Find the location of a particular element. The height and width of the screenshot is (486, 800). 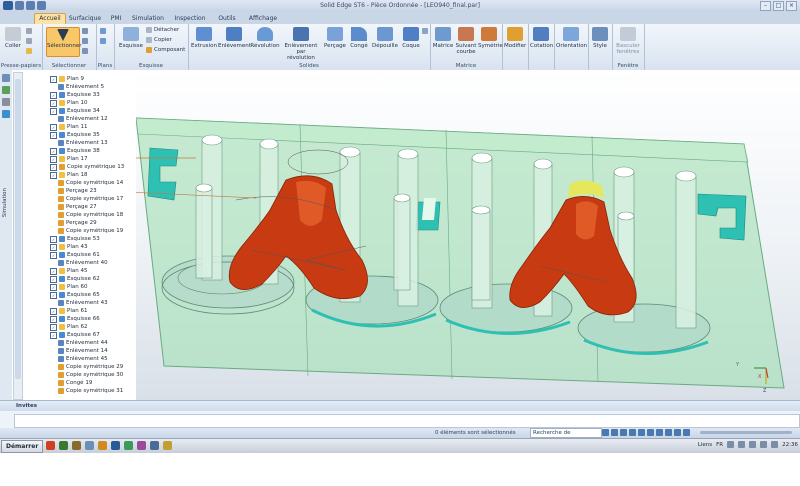

tree-item: Enlèvement 45 is located at coordinates (83, 359).